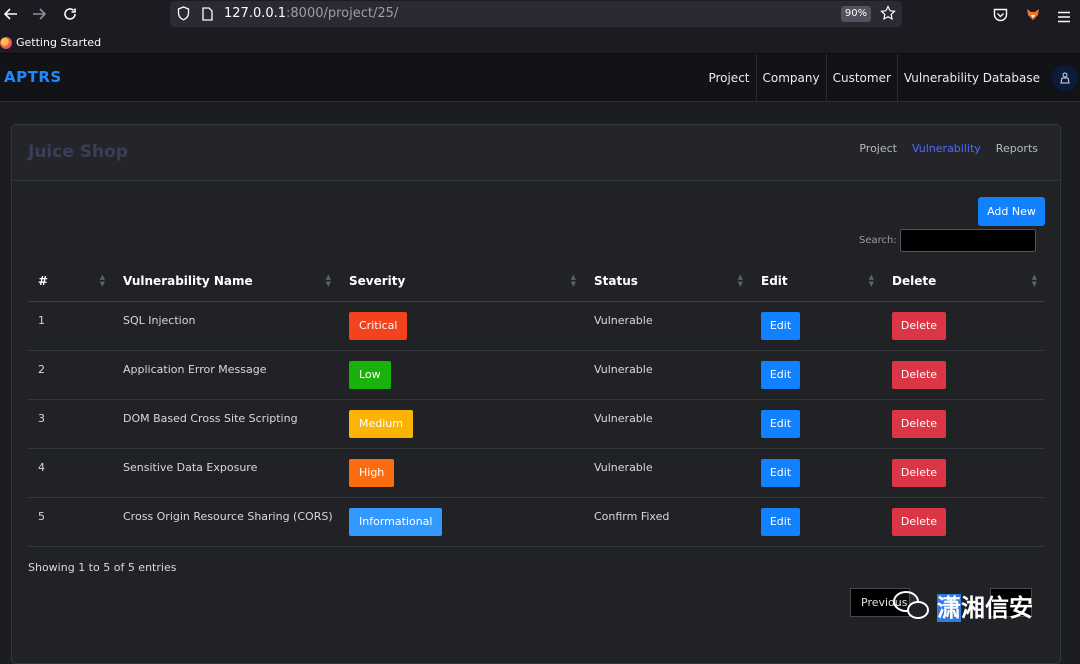  What do you see at coordinates (790, 78) in the screenshot?
I see `nav-link-company: Company` at bounding box center [790, 78].